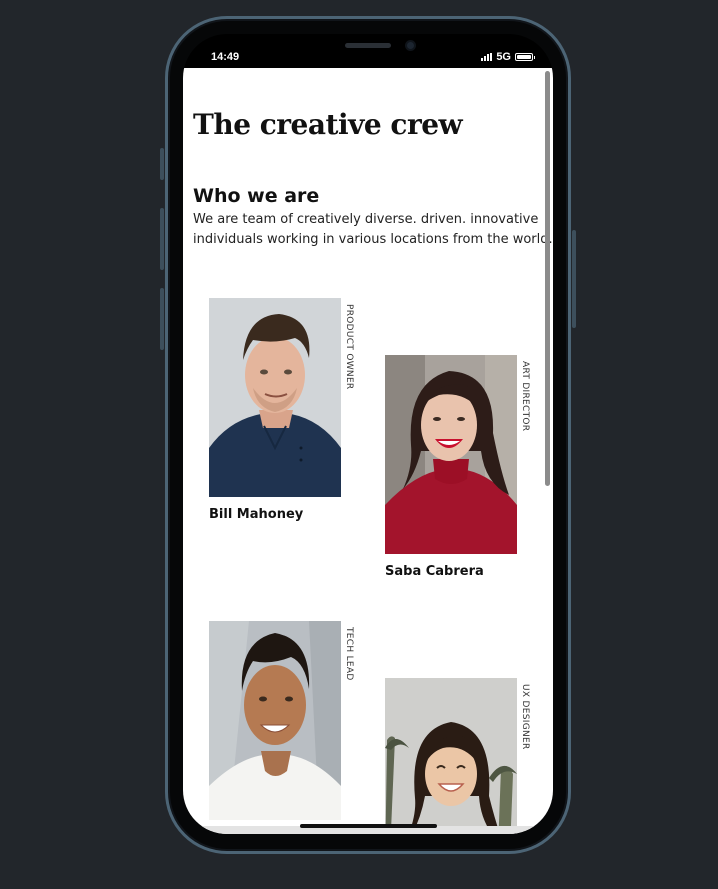 The width and height of the screenshot is (718, 889). I want to click on volume-up-button, so click(162, 239).